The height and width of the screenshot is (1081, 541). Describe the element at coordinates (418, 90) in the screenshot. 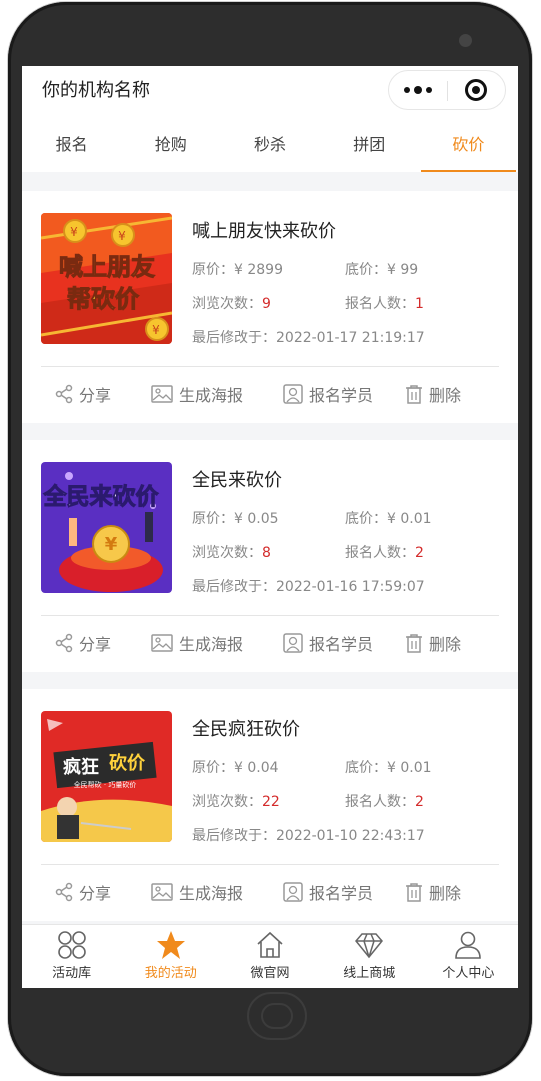

I see `more-menu-icon` at that location.